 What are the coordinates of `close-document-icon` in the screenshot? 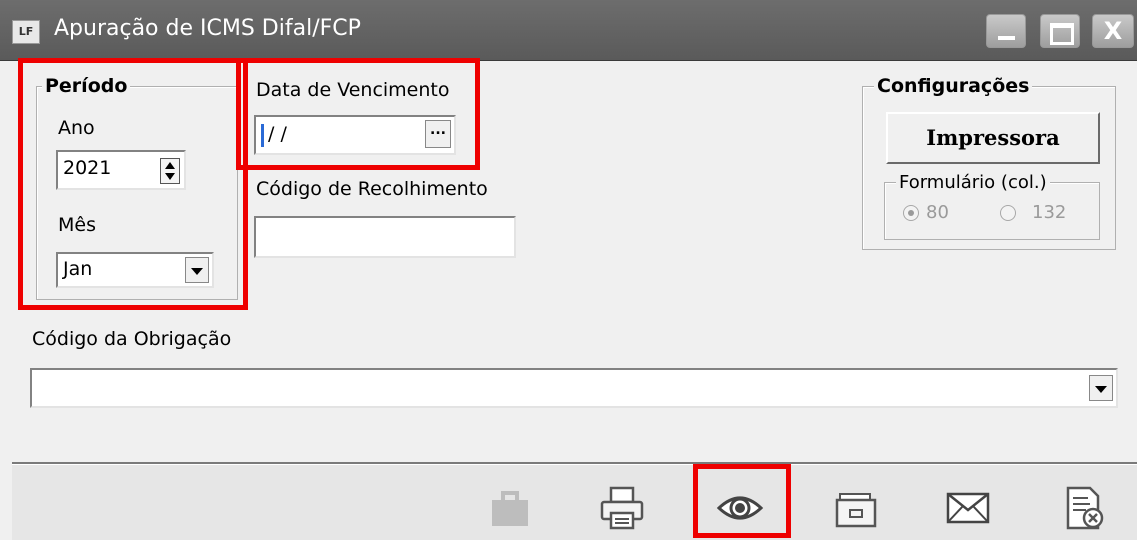 It's located at (1084, 508).